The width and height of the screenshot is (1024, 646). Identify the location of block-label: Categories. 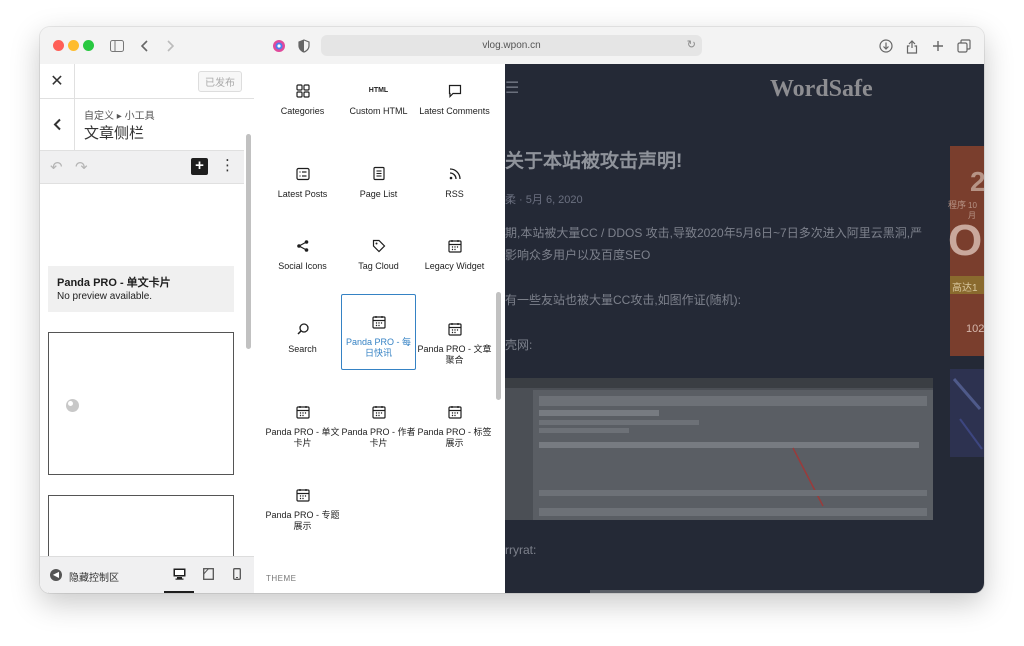
(302, 111).